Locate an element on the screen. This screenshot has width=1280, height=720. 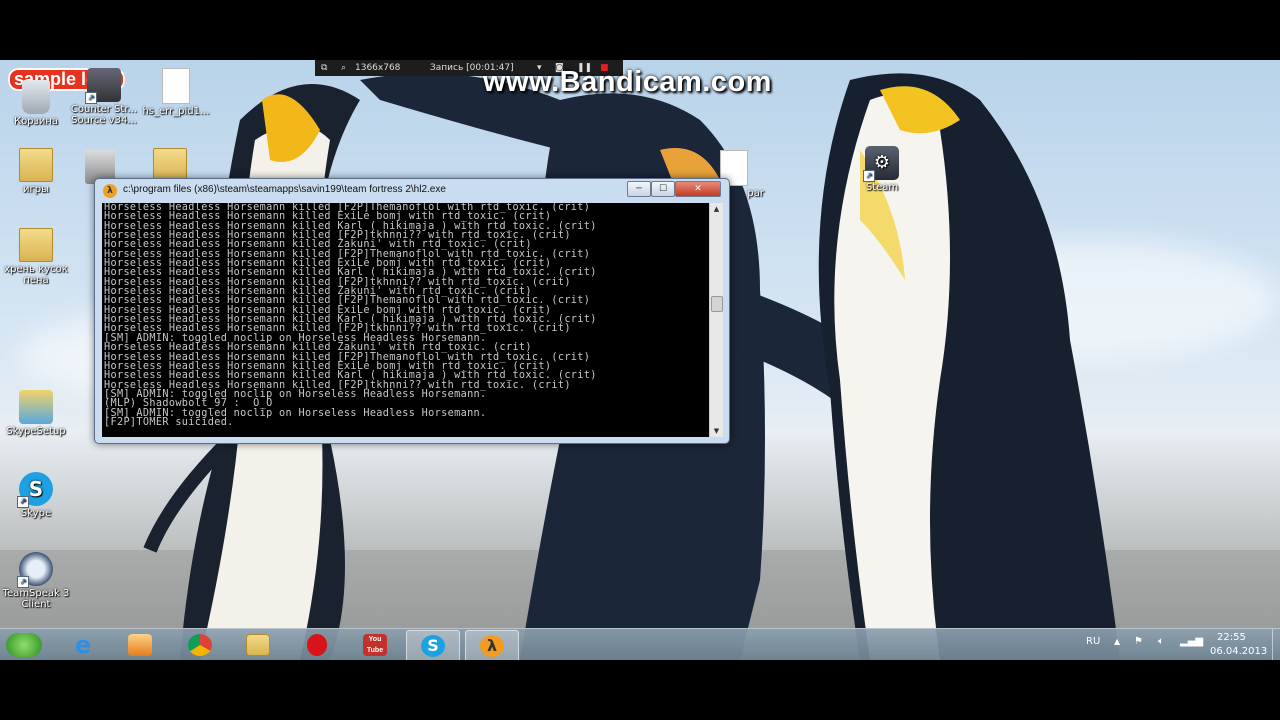
desktop-icon-label: SkypeSetup is located at coordinates (36, 431).